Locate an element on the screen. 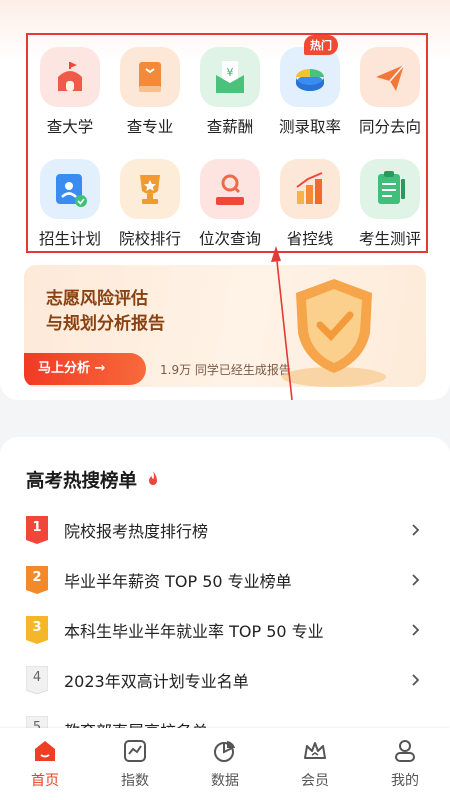  nav-home: 首页 is located at coordinates (45, 764).